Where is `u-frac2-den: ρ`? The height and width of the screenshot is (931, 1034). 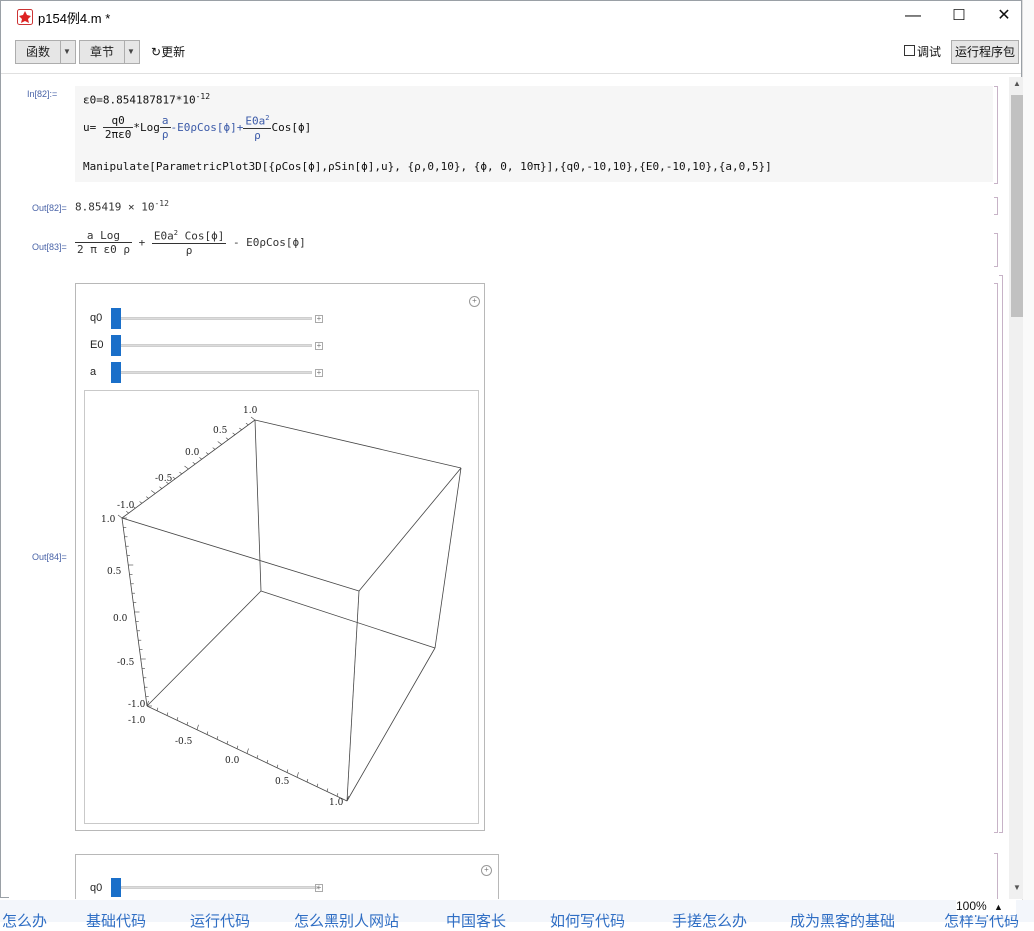 u-frac2-den: ρ is located at coordinates (165, 135).